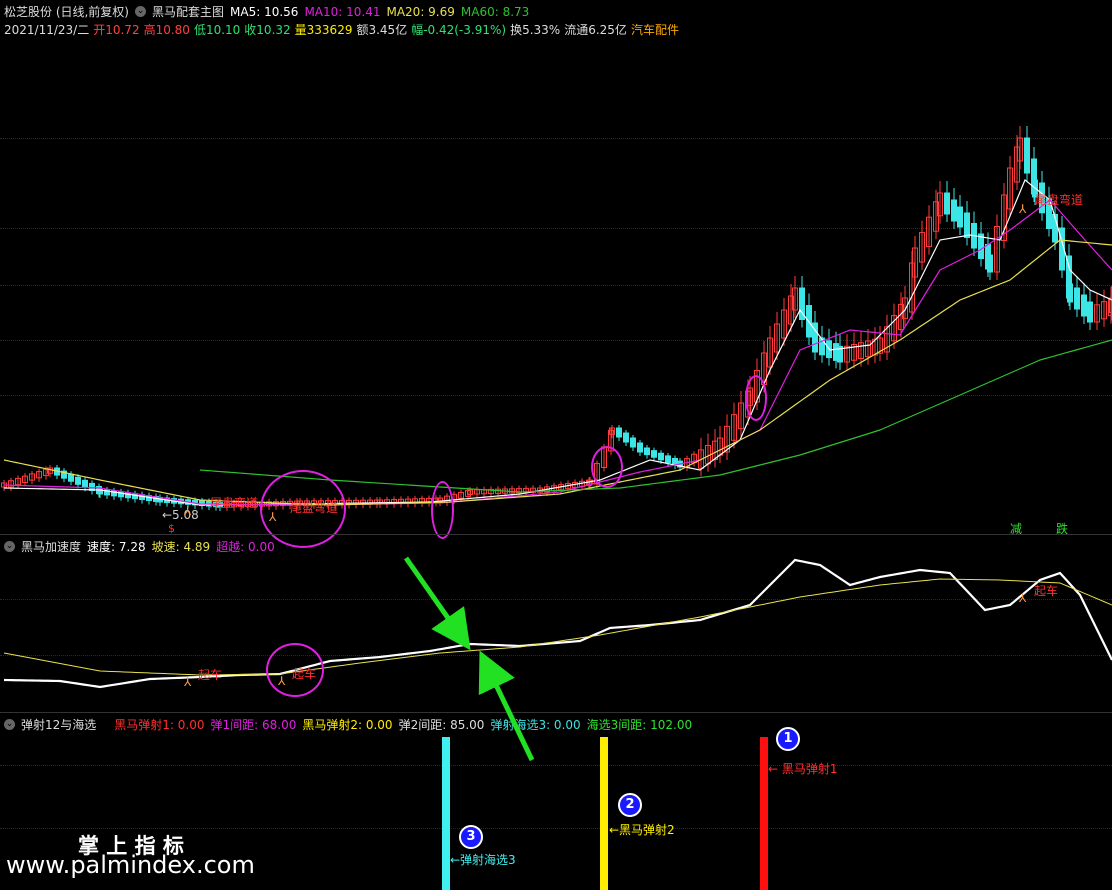 The height and width of the screenshot is (890, 1112). I want to click on ma5-value: MA5: 10.56, so click(264, 12).